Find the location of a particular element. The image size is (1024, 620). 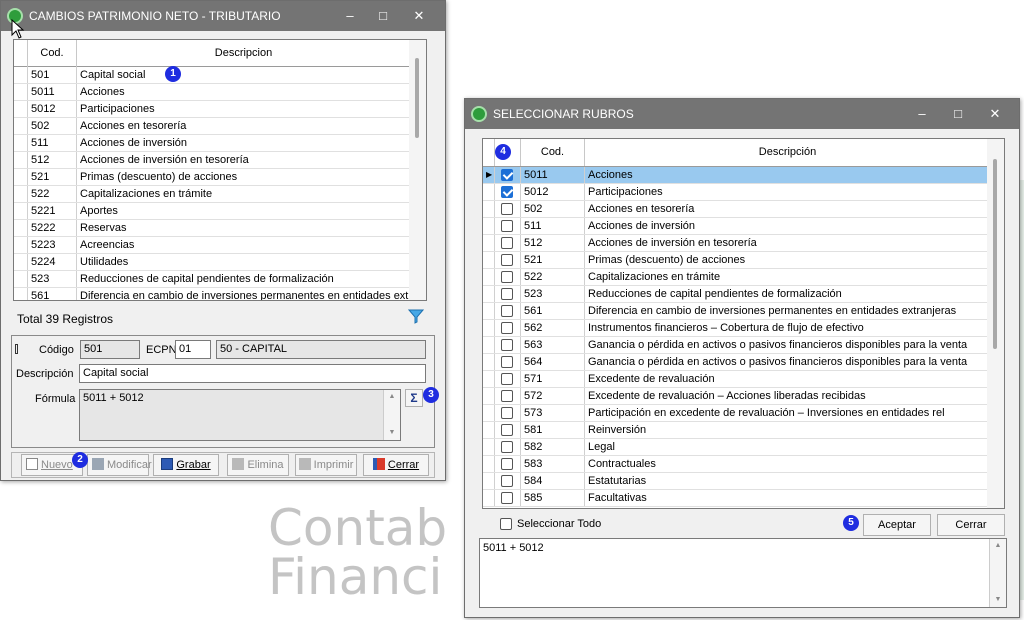

column-cod: Cod. is located at coordinates (553, 152).